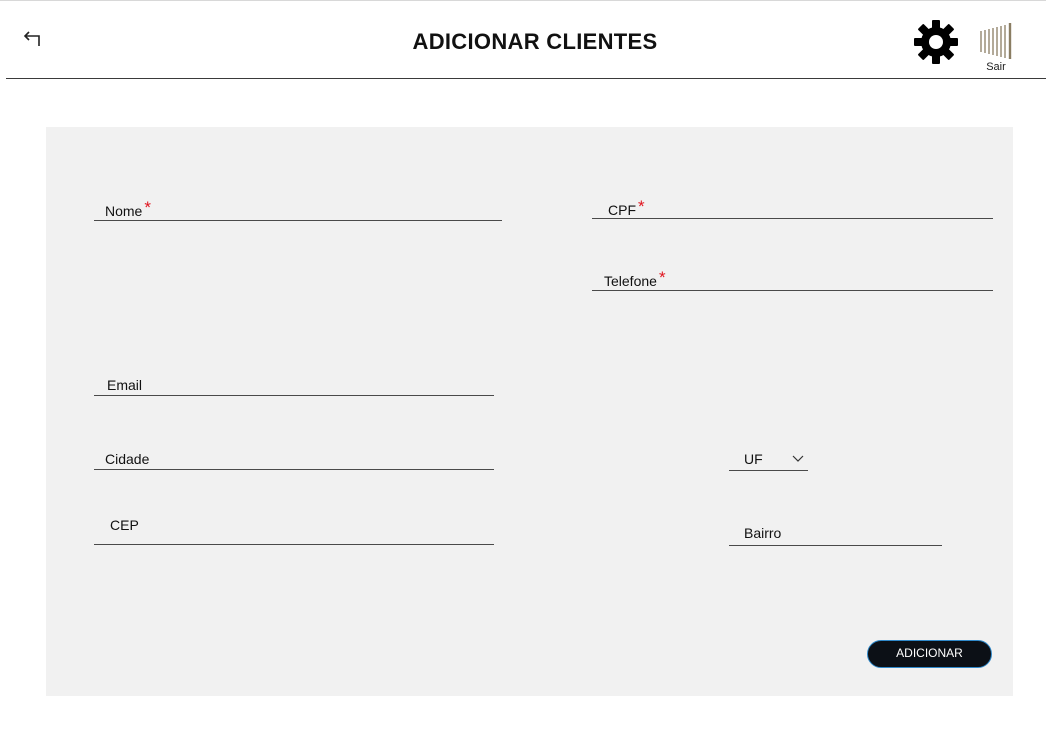 The height and width of the screenshot is (742, 1046). Describe the element at coordinates (626, 207) in the screenshot. I see `cpf-label: CPF *` at that location.